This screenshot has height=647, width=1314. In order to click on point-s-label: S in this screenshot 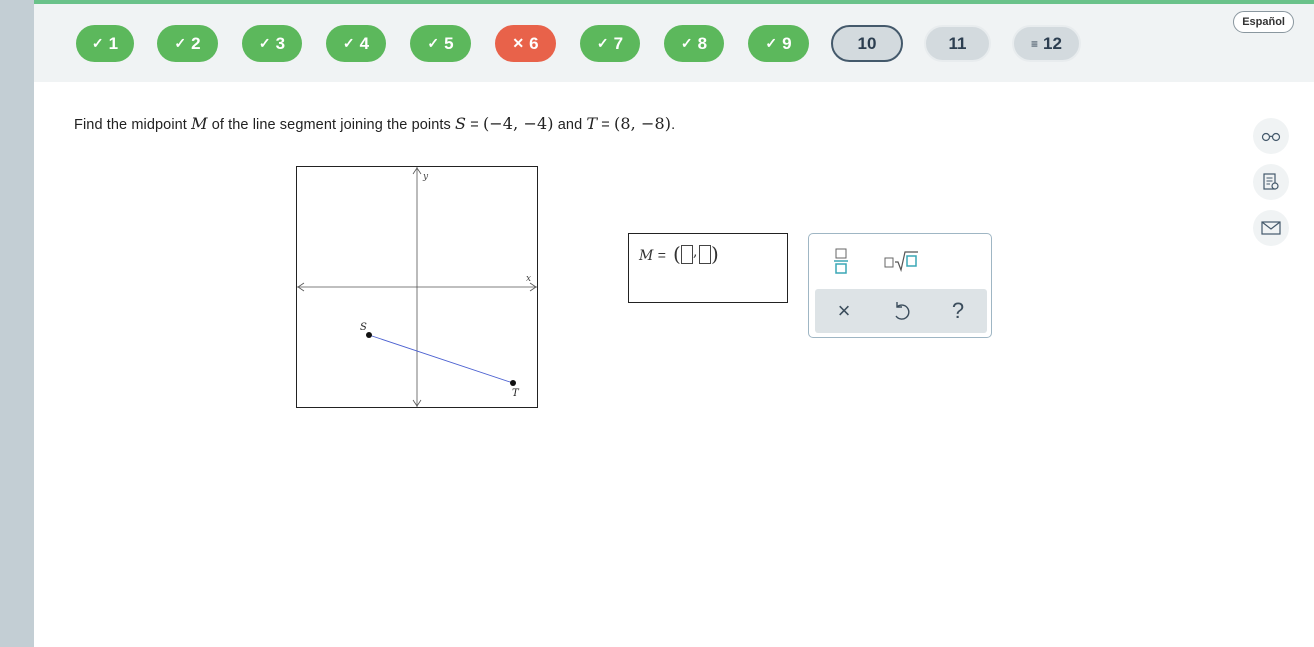, I will do `click(363, 327)`.